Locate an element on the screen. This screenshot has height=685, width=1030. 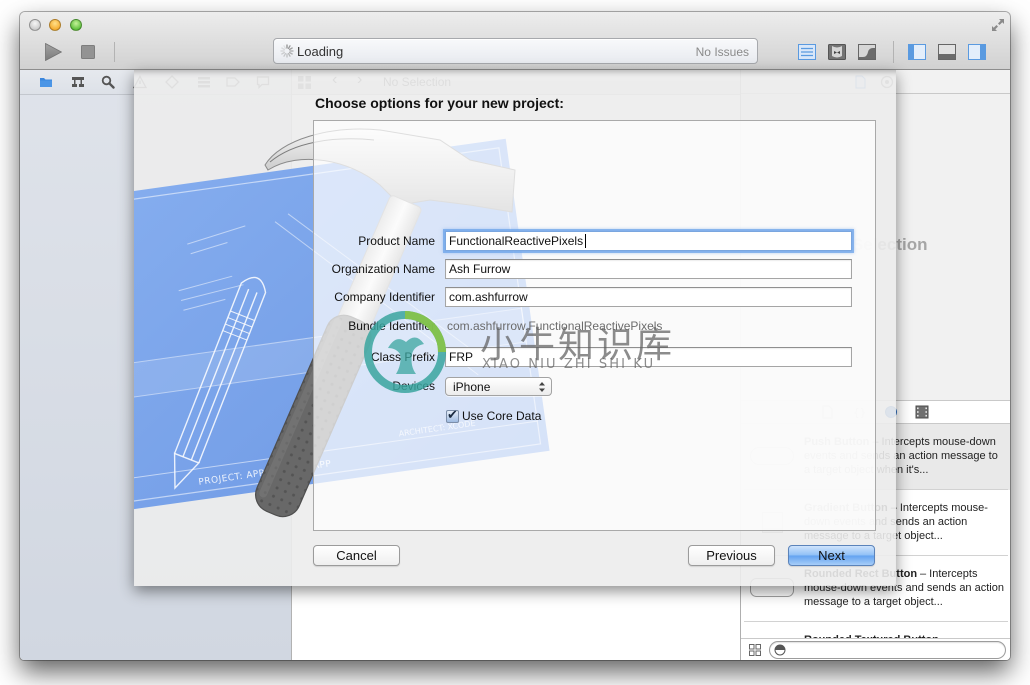
search-icon is located at coordinates (108, 82).